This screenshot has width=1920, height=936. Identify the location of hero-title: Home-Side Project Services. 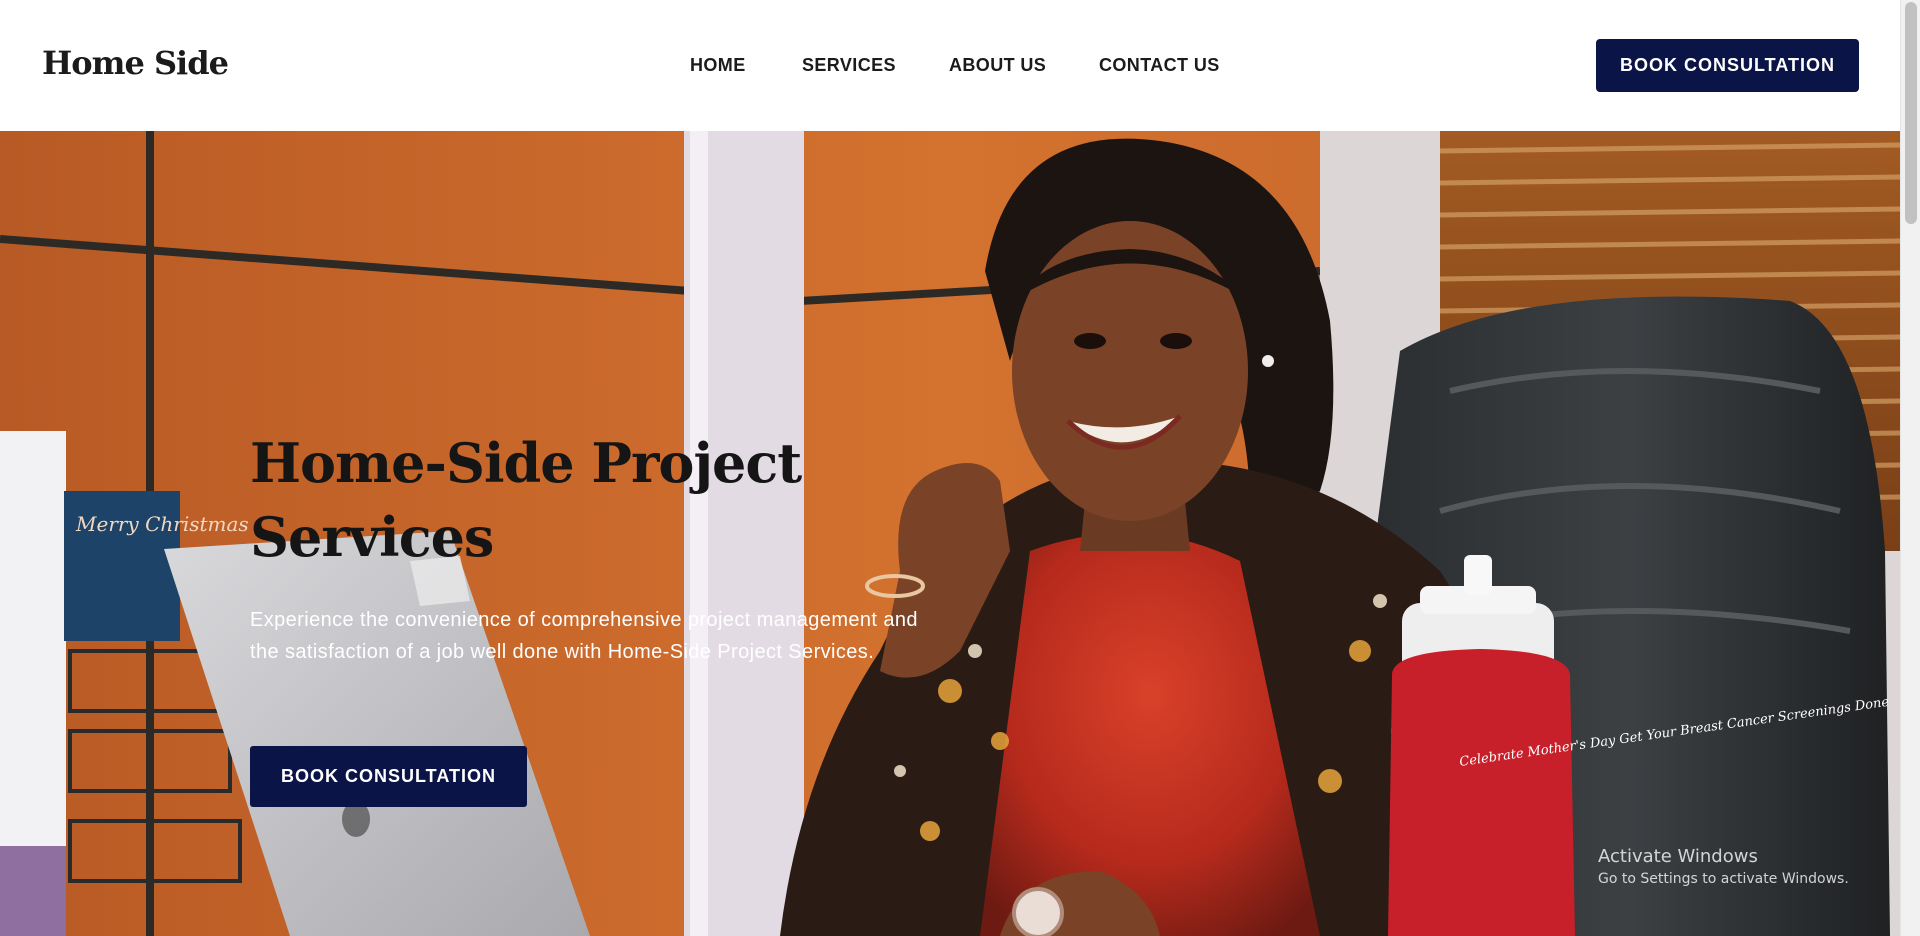
(526, 500).